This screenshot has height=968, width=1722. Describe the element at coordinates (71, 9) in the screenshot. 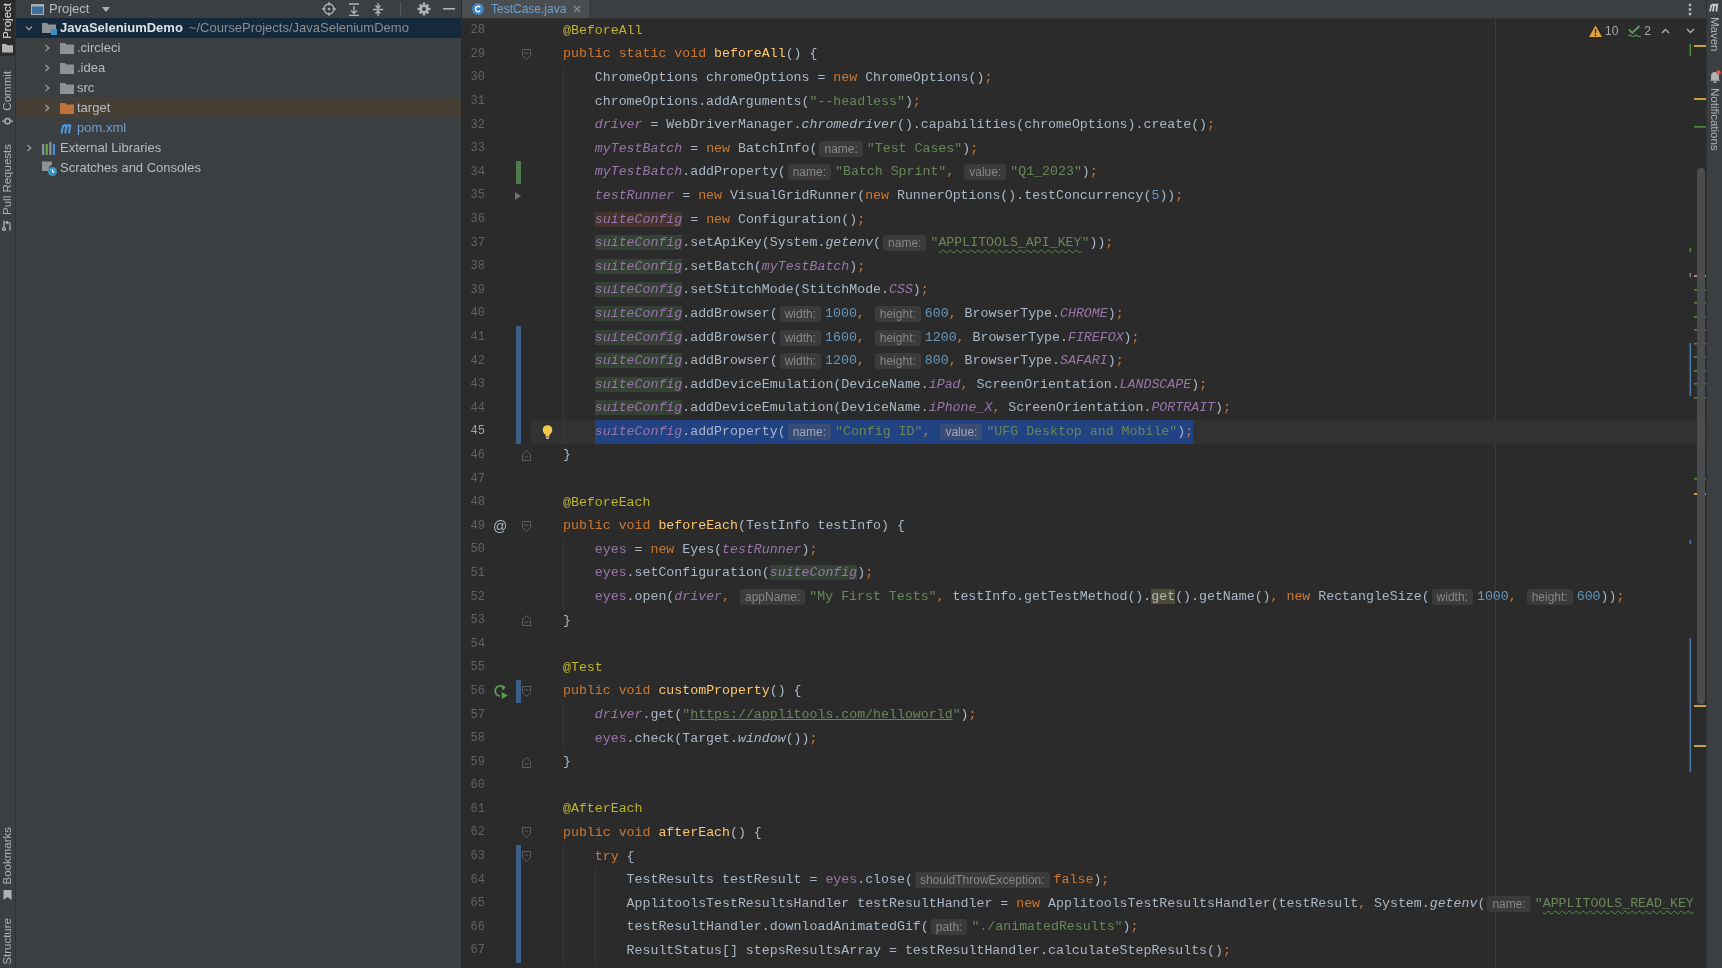

I see `view-selector: Project` at that location.